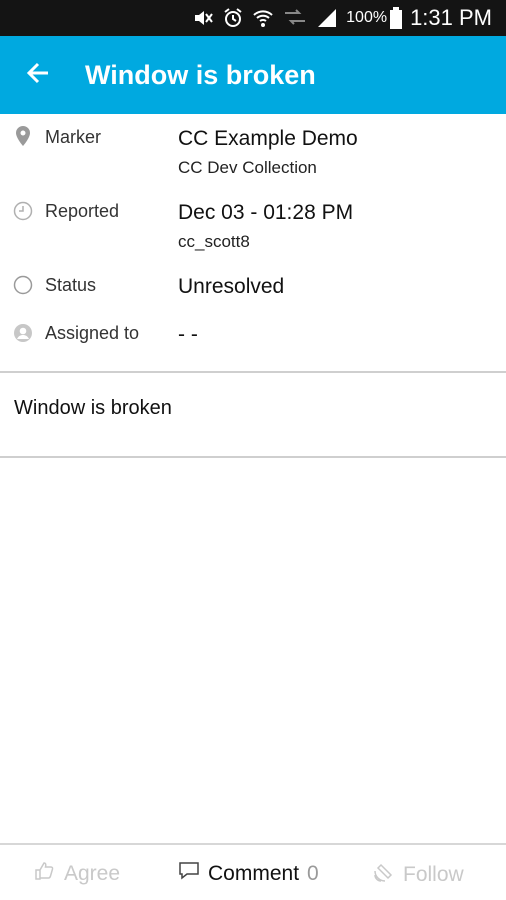 This screenshot has width=506, height=900. What do you see at coordinates (263, 18) in the screenshot?
I see `wifi-icon` at bounding box center [263, 18].